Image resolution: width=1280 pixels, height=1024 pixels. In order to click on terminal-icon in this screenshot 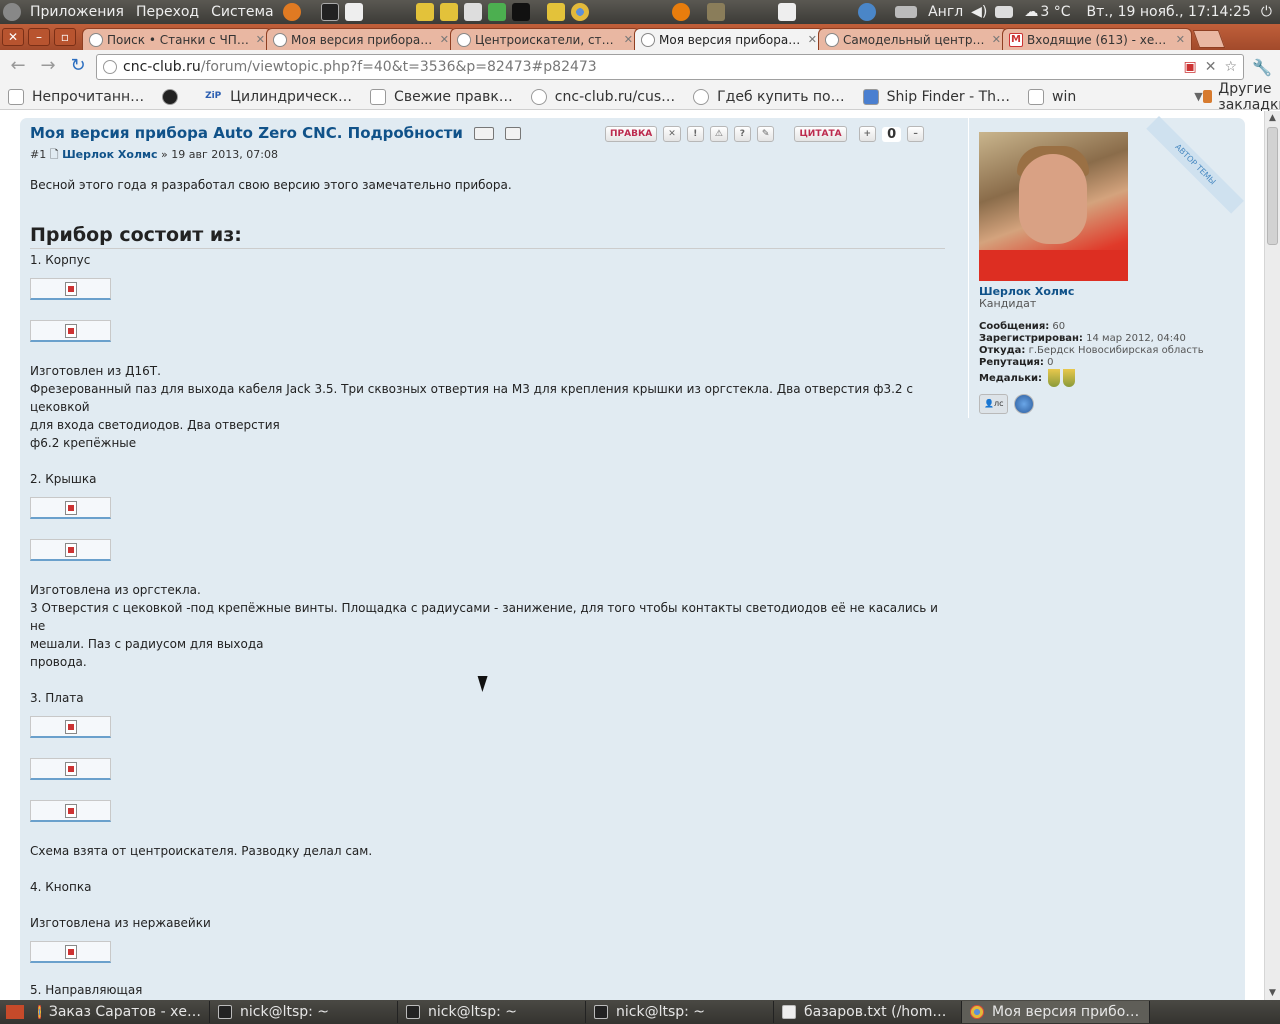, I will do `click(329, 12)`.